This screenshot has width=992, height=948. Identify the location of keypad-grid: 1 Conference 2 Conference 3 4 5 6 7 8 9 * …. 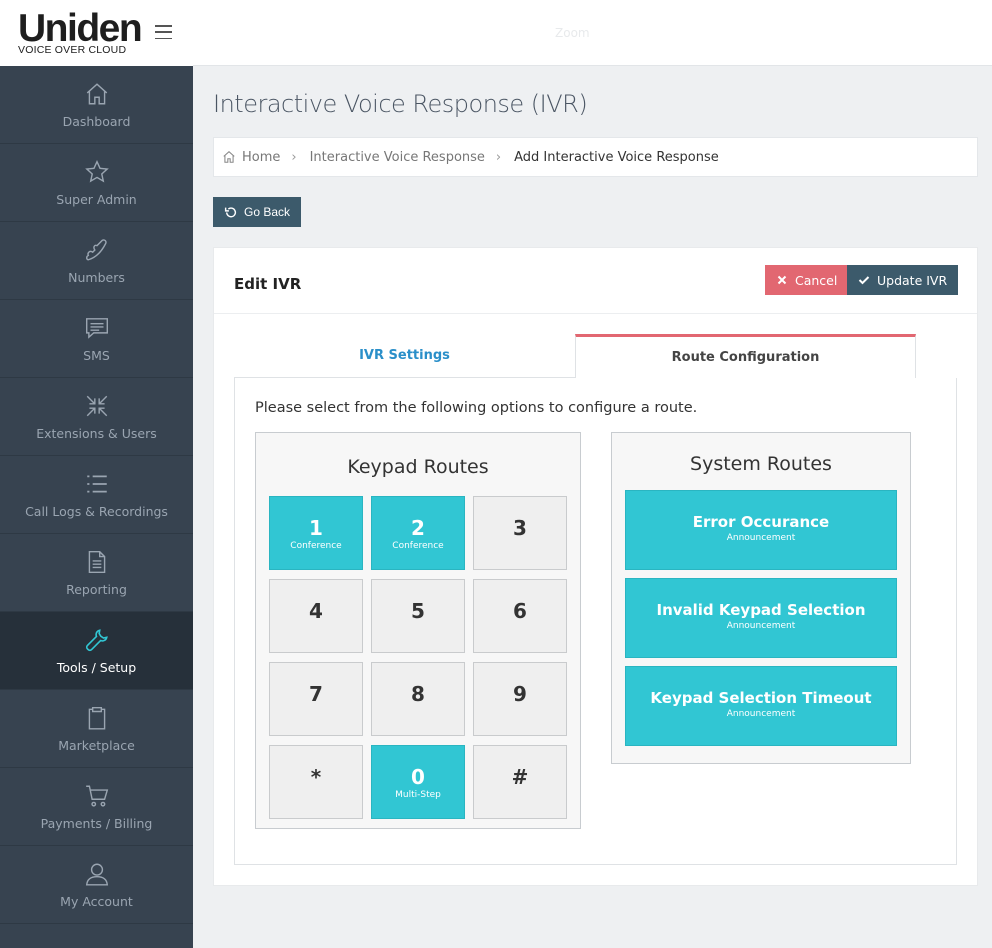
(418, 657).